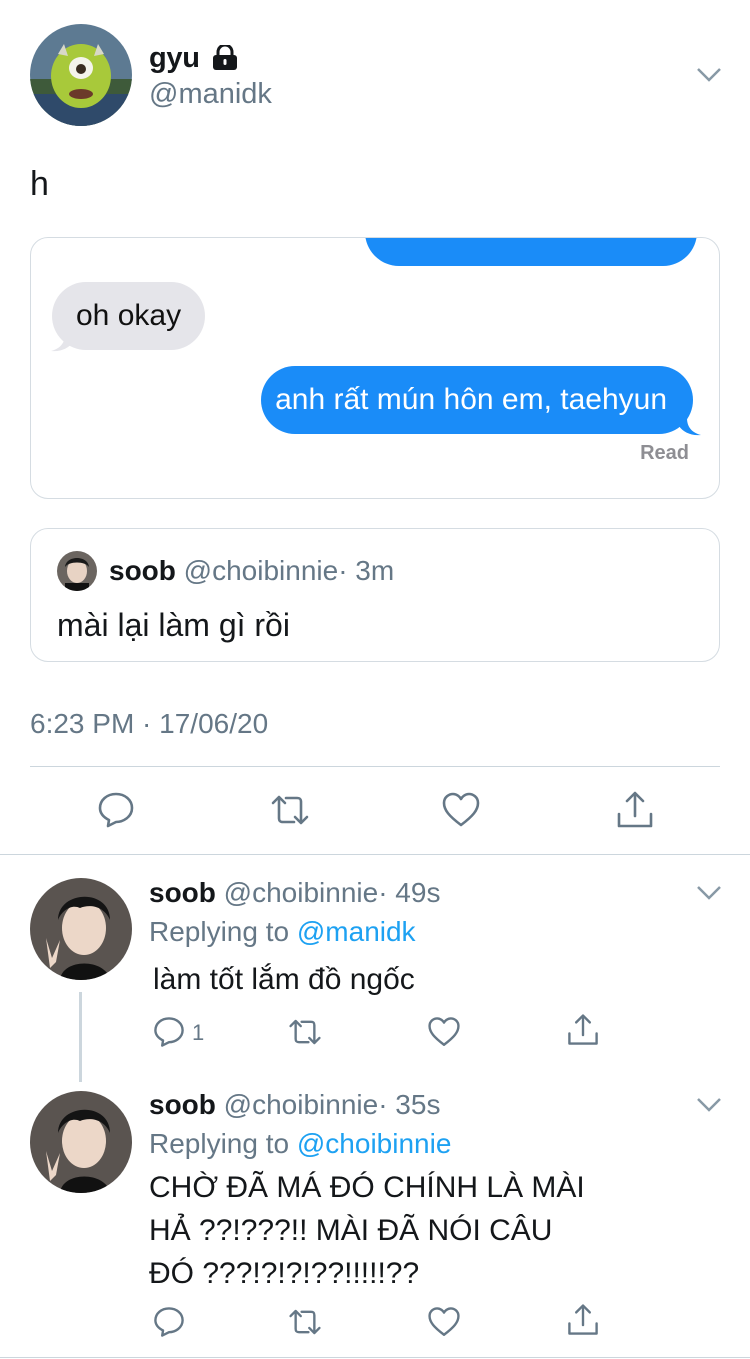 The height and width of the screenshot is (1359, 750). Describe the element at coordinates (129, 316) in the screenshot. I see `received-bubble: oh okay` at that location.